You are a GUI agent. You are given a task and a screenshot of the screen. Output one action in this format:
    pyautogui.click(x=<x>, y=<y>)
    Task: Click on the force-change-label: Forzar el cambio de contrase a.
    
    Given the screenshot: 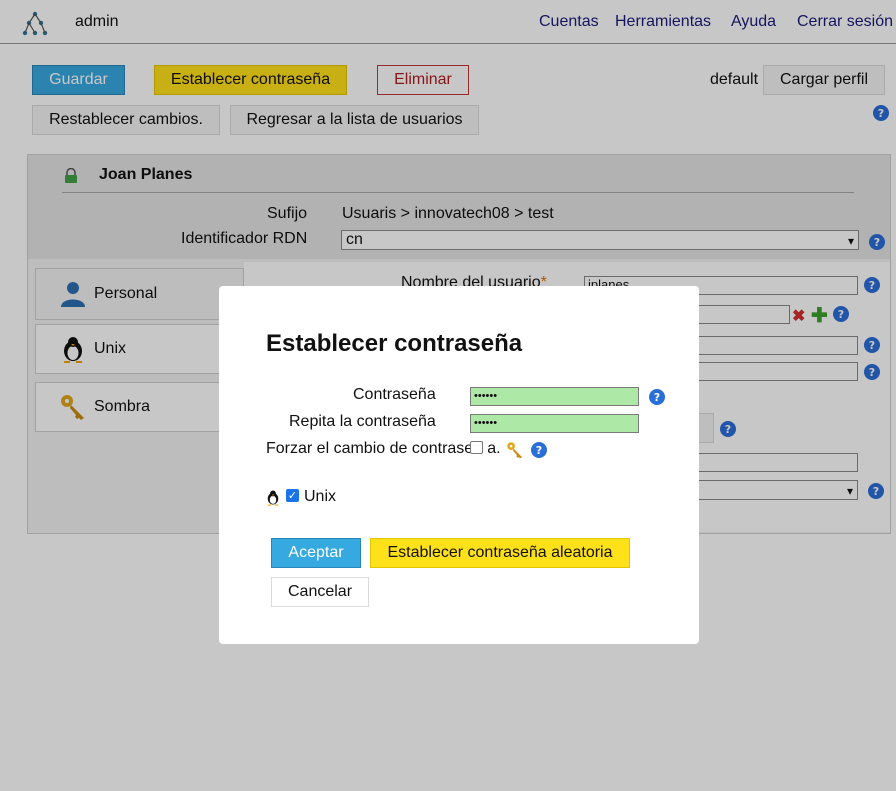 What is the action you would take?
    pyautogui.click(x=383, y=449)
    